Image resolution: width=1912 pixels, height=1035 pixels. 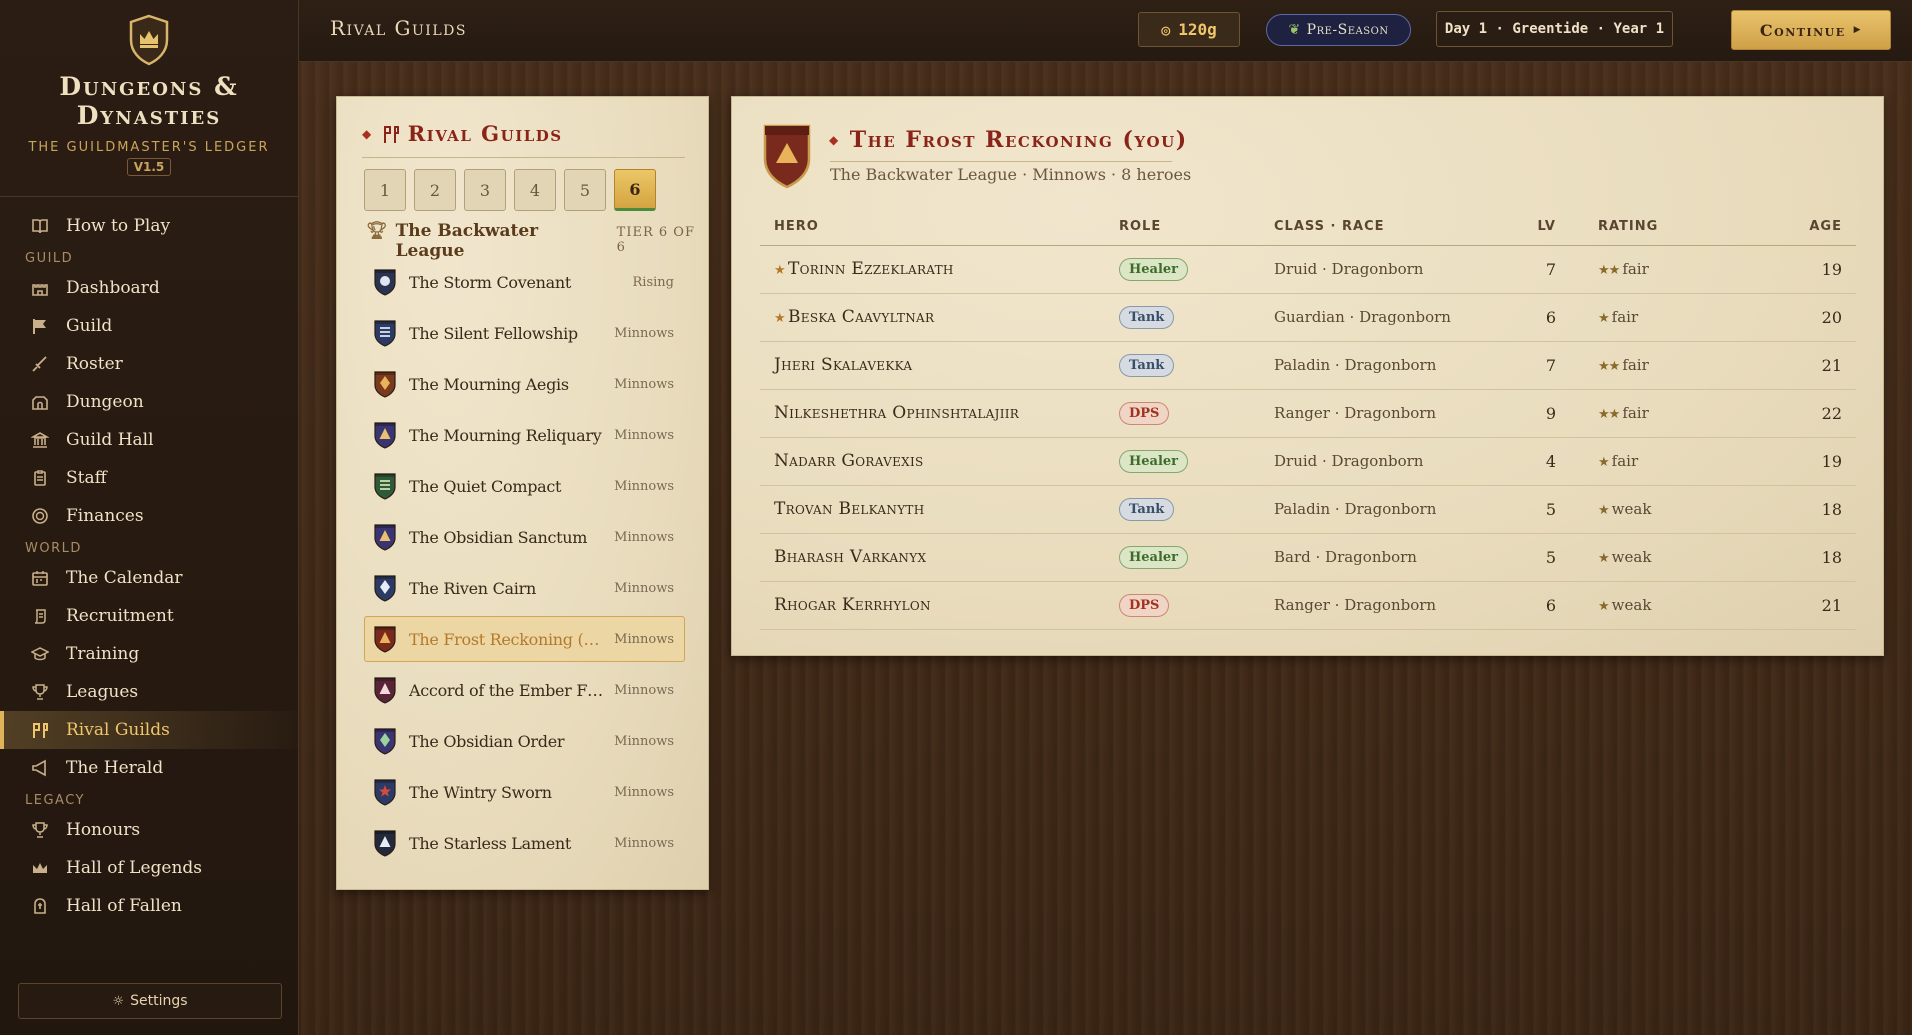 I want to click on sidebar-item-hall-of-fallen: Hall of Fallen, so click(x=149, y=906).